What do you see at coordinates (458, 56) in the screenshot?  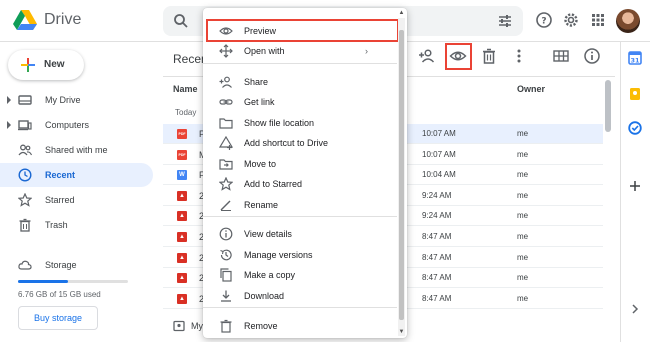 I see `preview-eye-icon` at bounding box center [458, 56].